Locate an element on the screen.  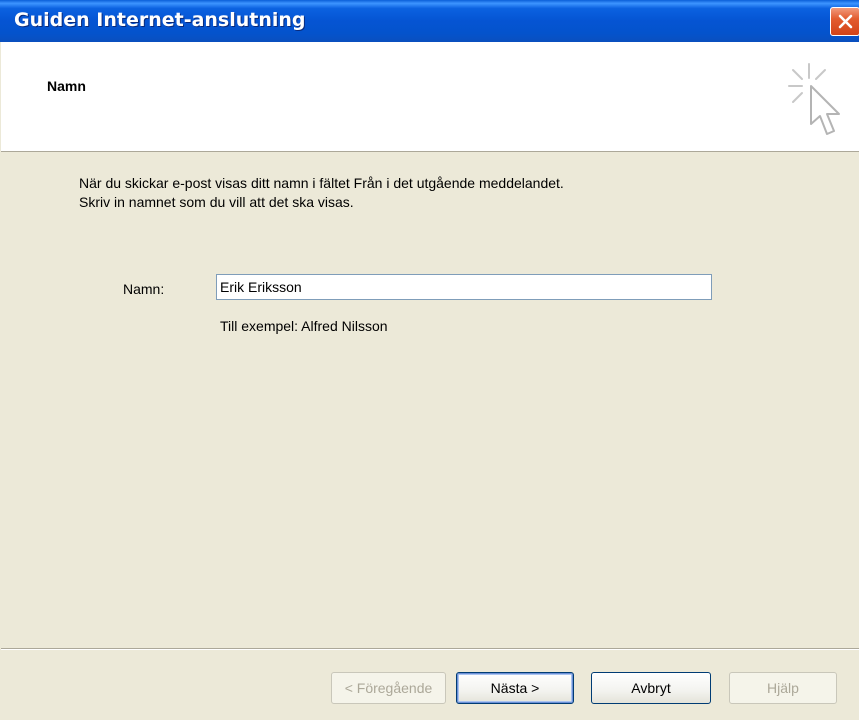
cancel-button: Avbryt is located at coordinates (651, 688).